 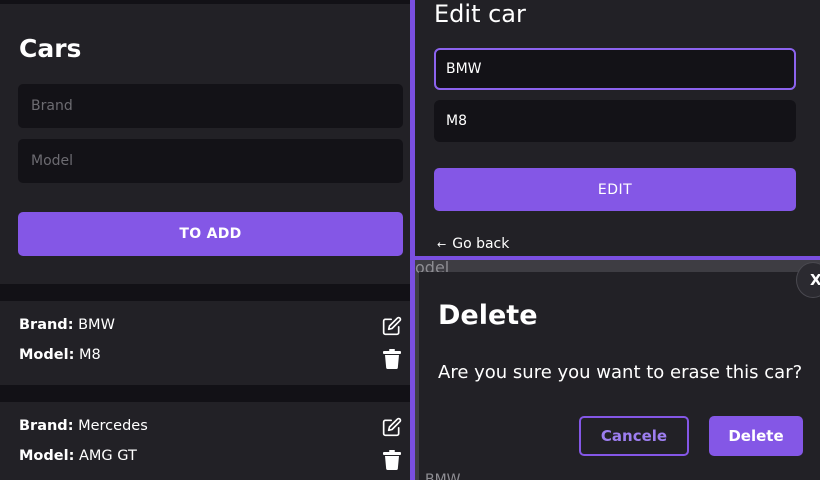 What do you see at coordinates (205, 343) in the screenshot?
I see `car-list-item: Brand: BMW Model: M8` at bounding box center [205, 343].